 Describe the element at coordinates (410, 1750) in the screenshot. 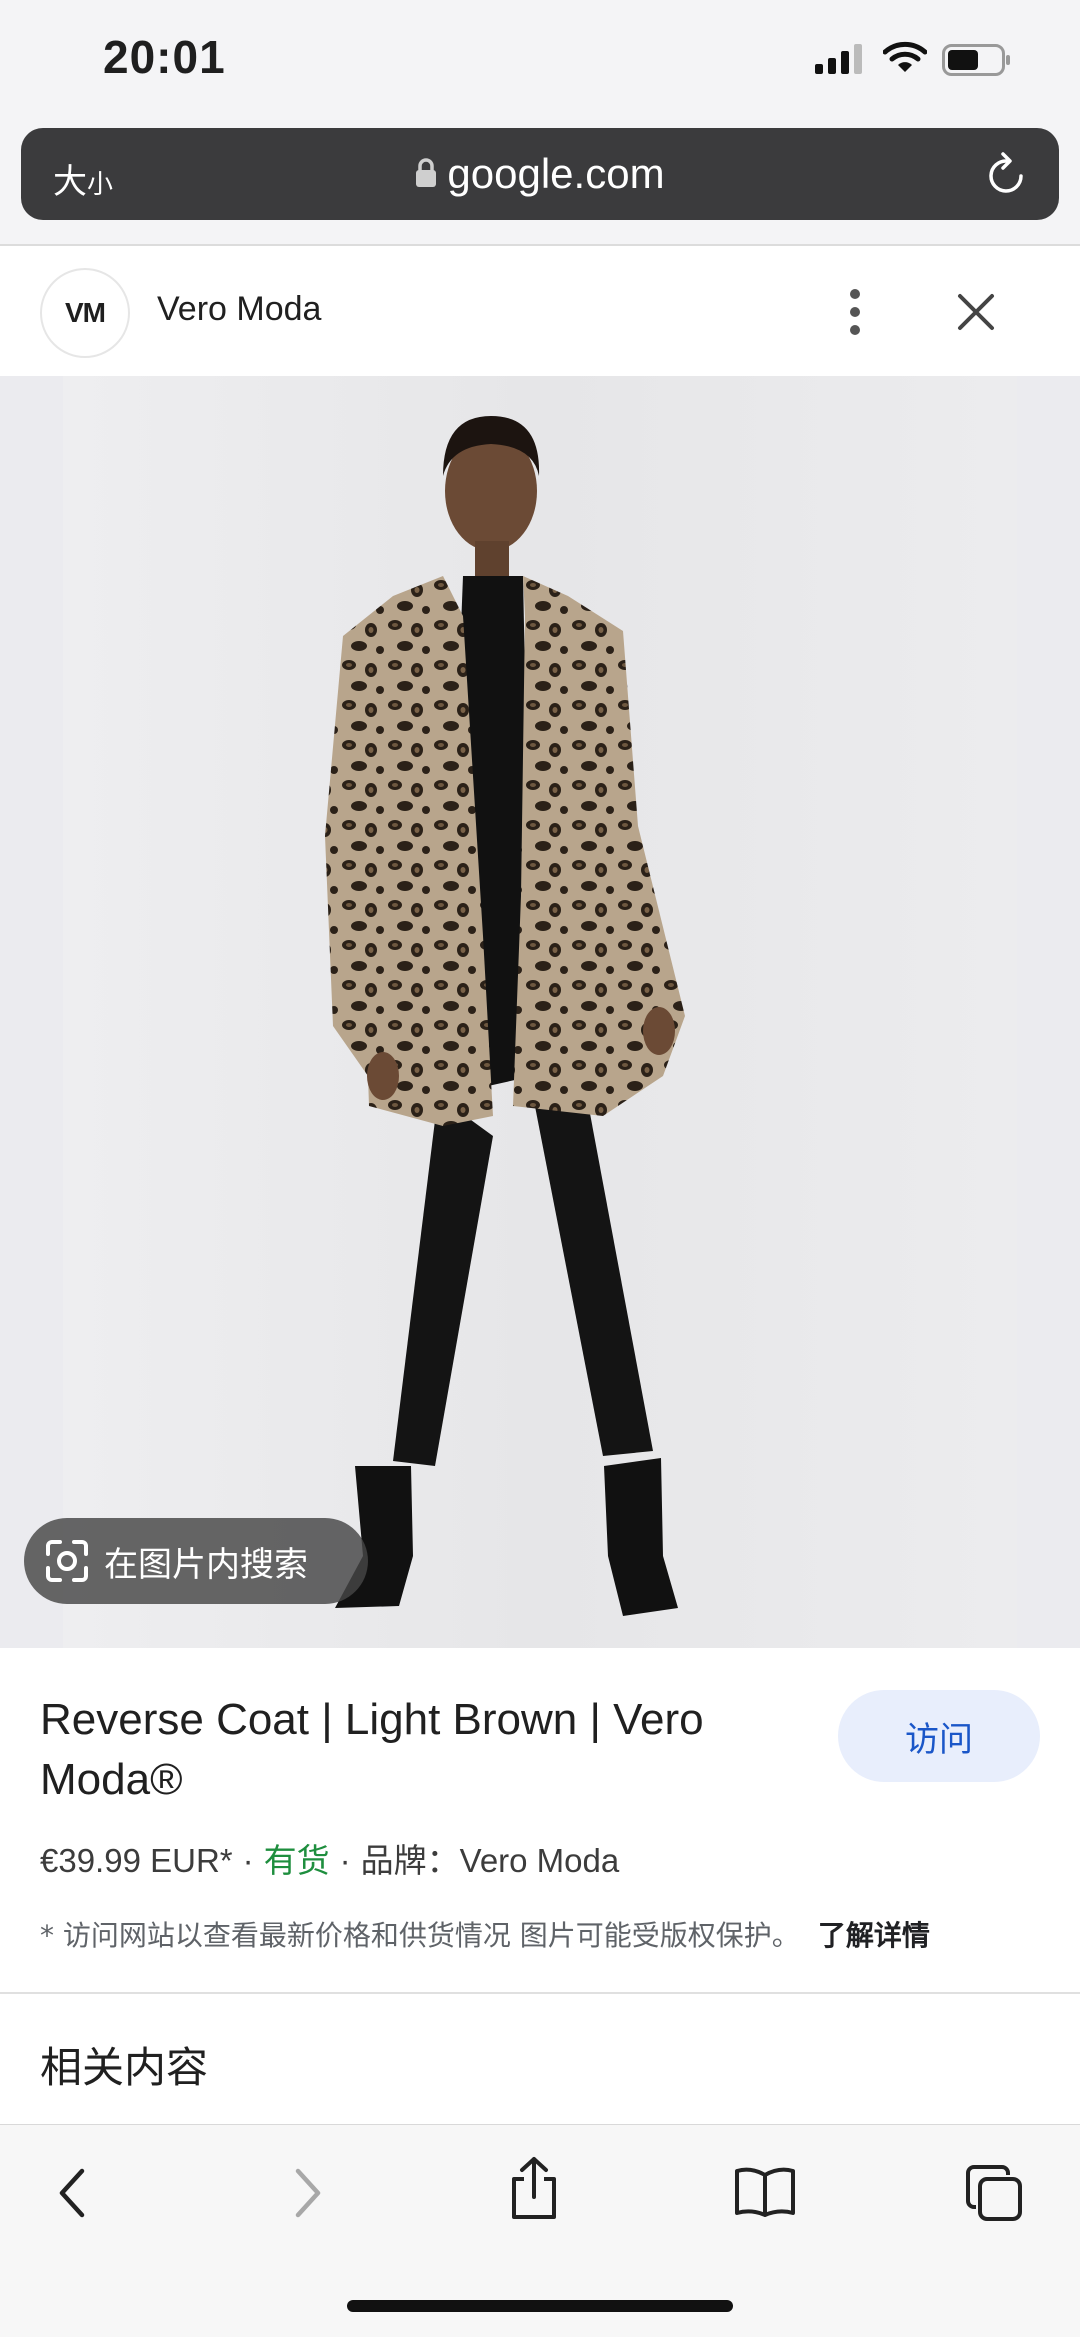

I see `product-title: Reverse Coat | Light Brown | Vero Moda®` at that location.